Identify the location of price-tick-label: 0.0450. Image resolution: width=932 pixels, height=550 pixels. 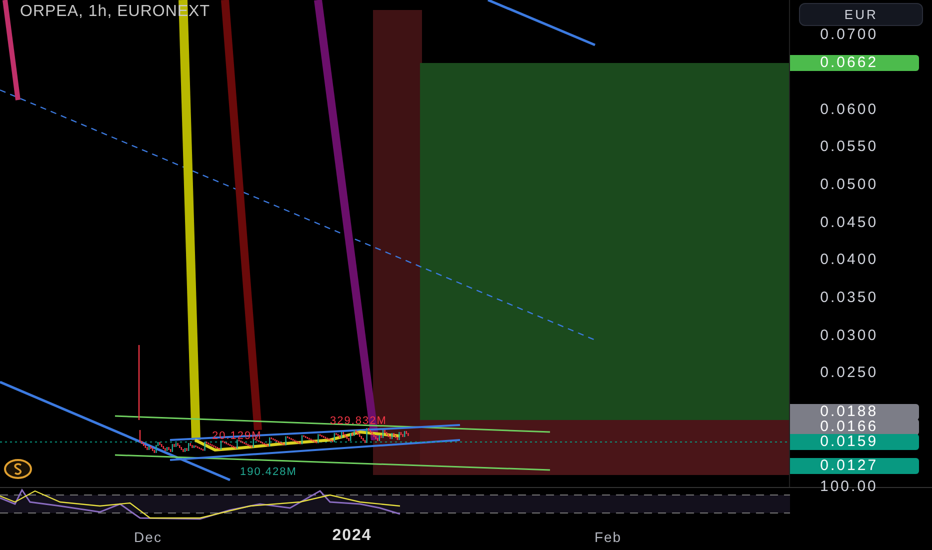
(849, 222).